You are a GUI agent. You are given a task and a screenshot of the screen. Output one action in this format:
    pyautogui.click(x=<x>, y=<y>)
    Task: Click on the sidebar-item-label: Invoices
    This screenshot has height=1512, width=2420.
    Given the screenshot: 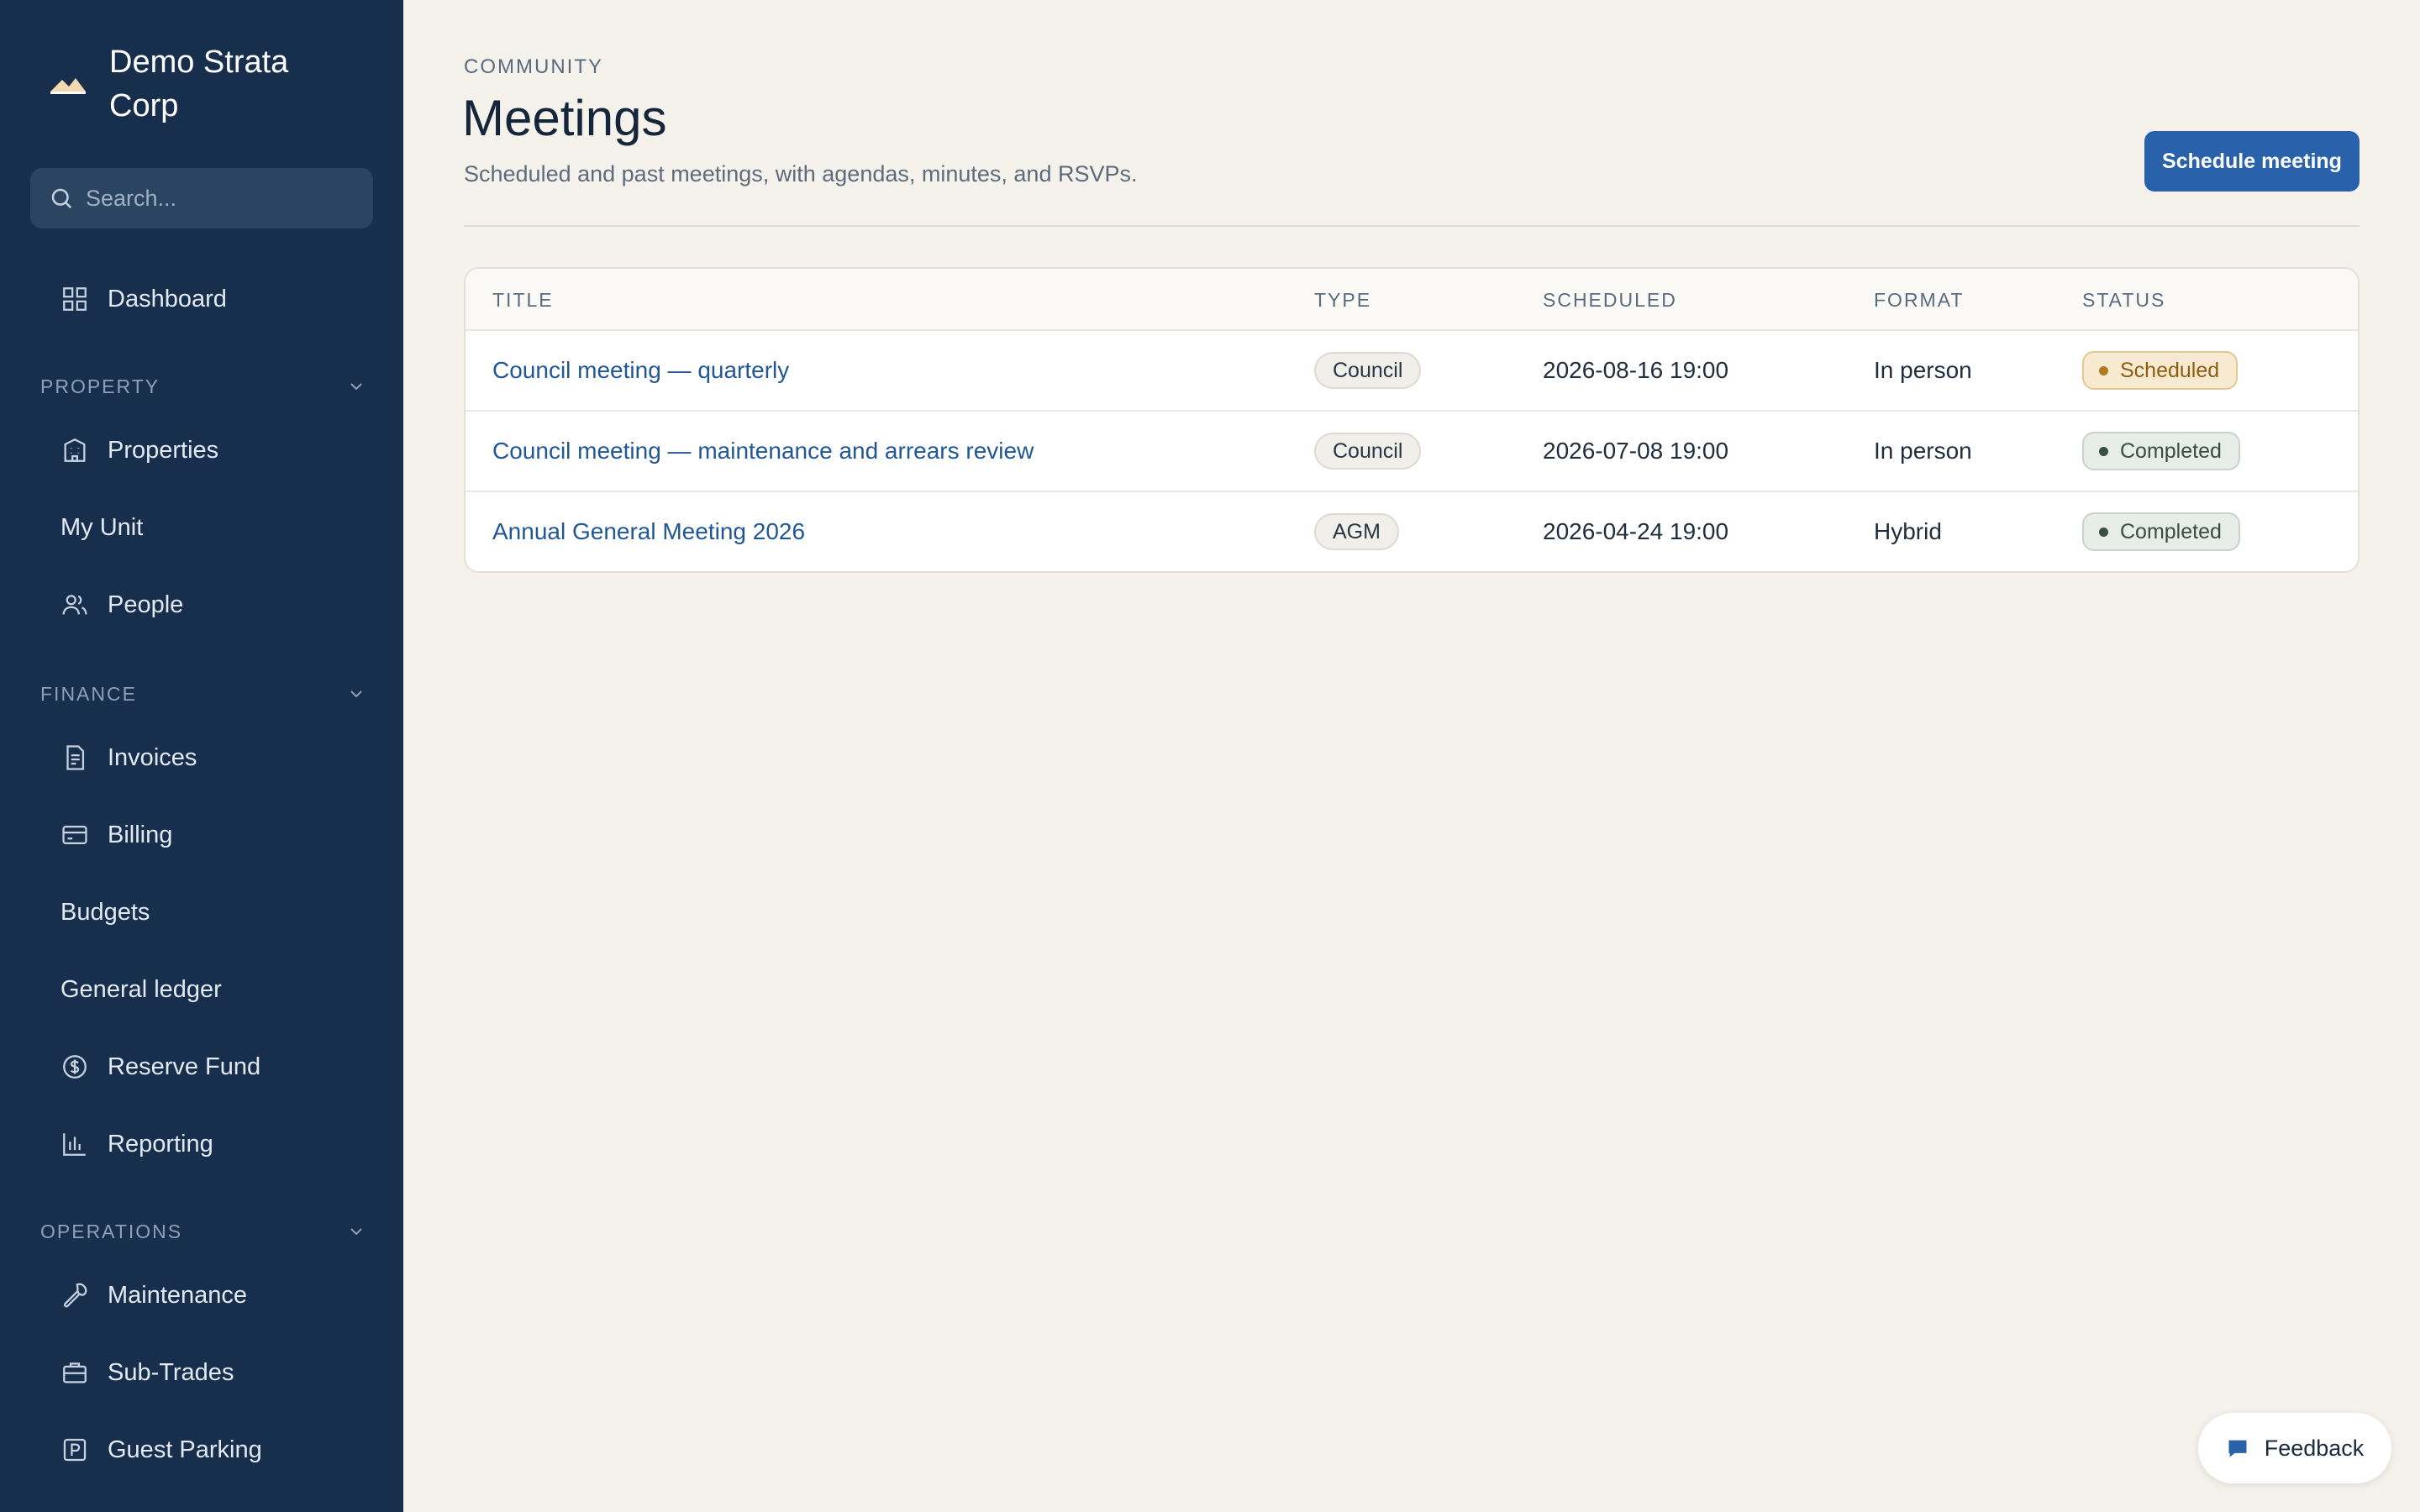 What is the action you would take?
    pyautogui.click(x=153, y=757)
    